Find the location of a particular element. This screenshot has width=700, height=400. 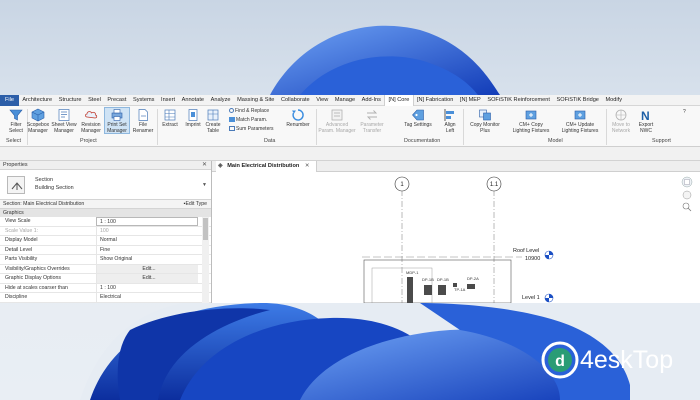

tag-icon is located at coordinates (418, 115).